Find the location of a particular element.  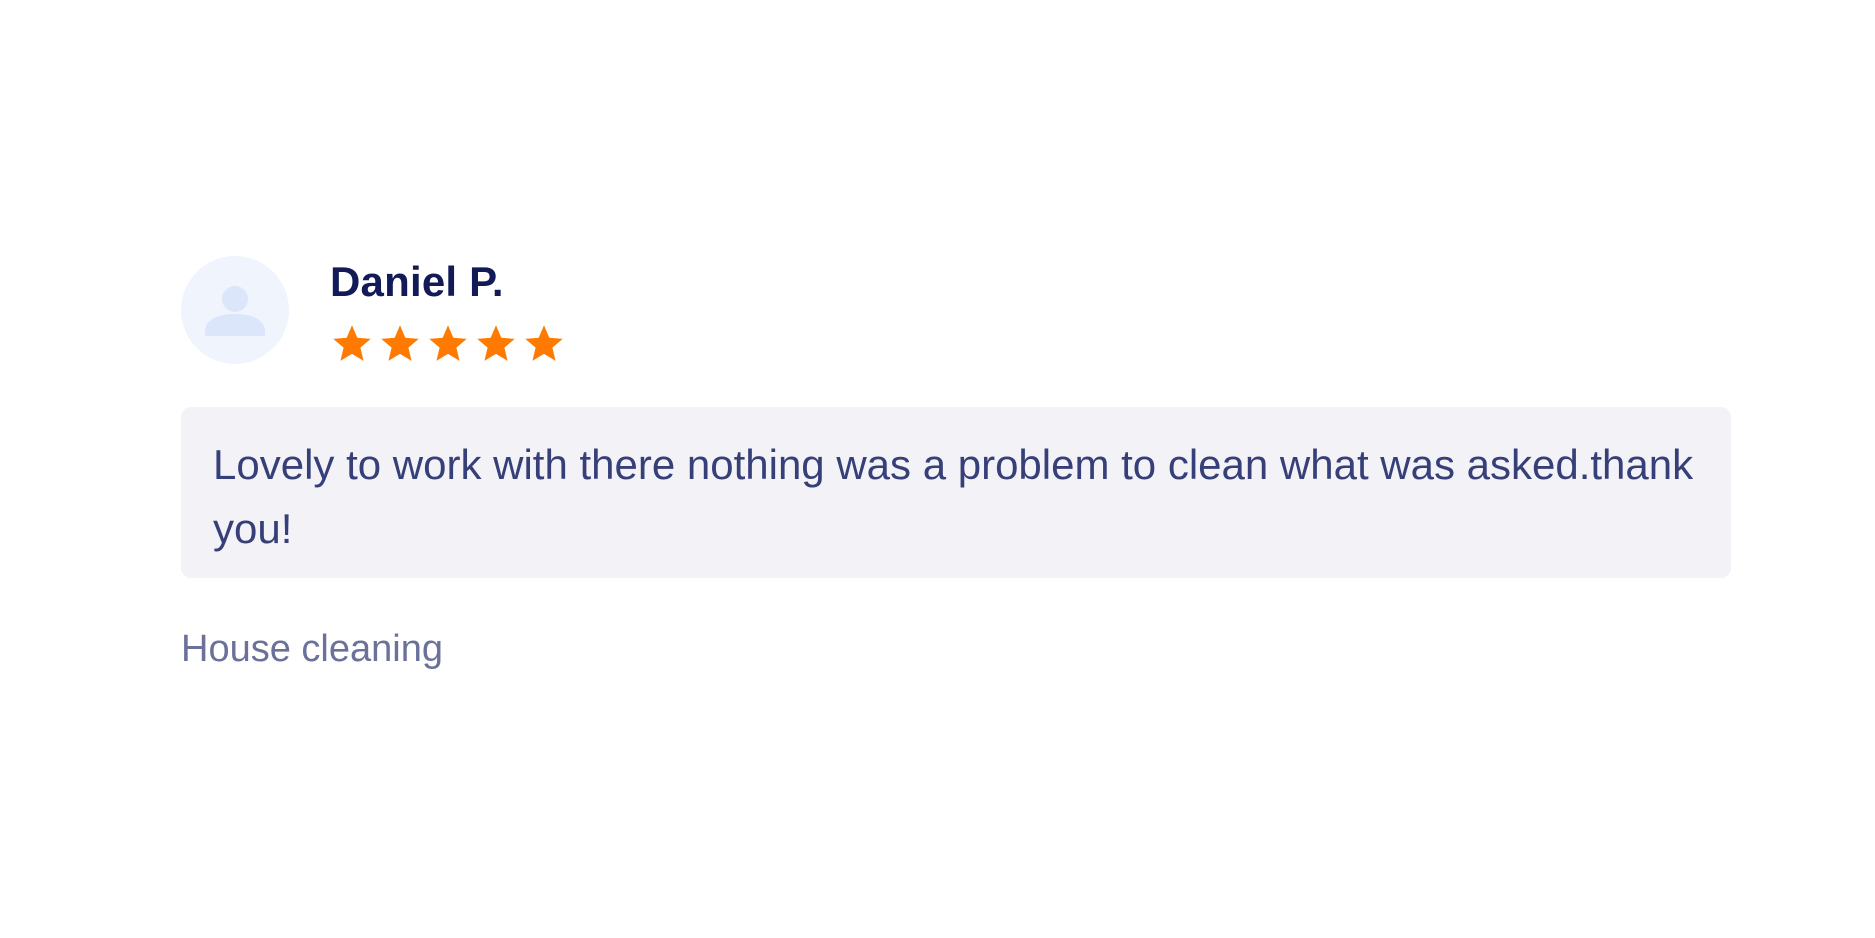

review-meta: Daniel P. is located at coordinates (448, 311).